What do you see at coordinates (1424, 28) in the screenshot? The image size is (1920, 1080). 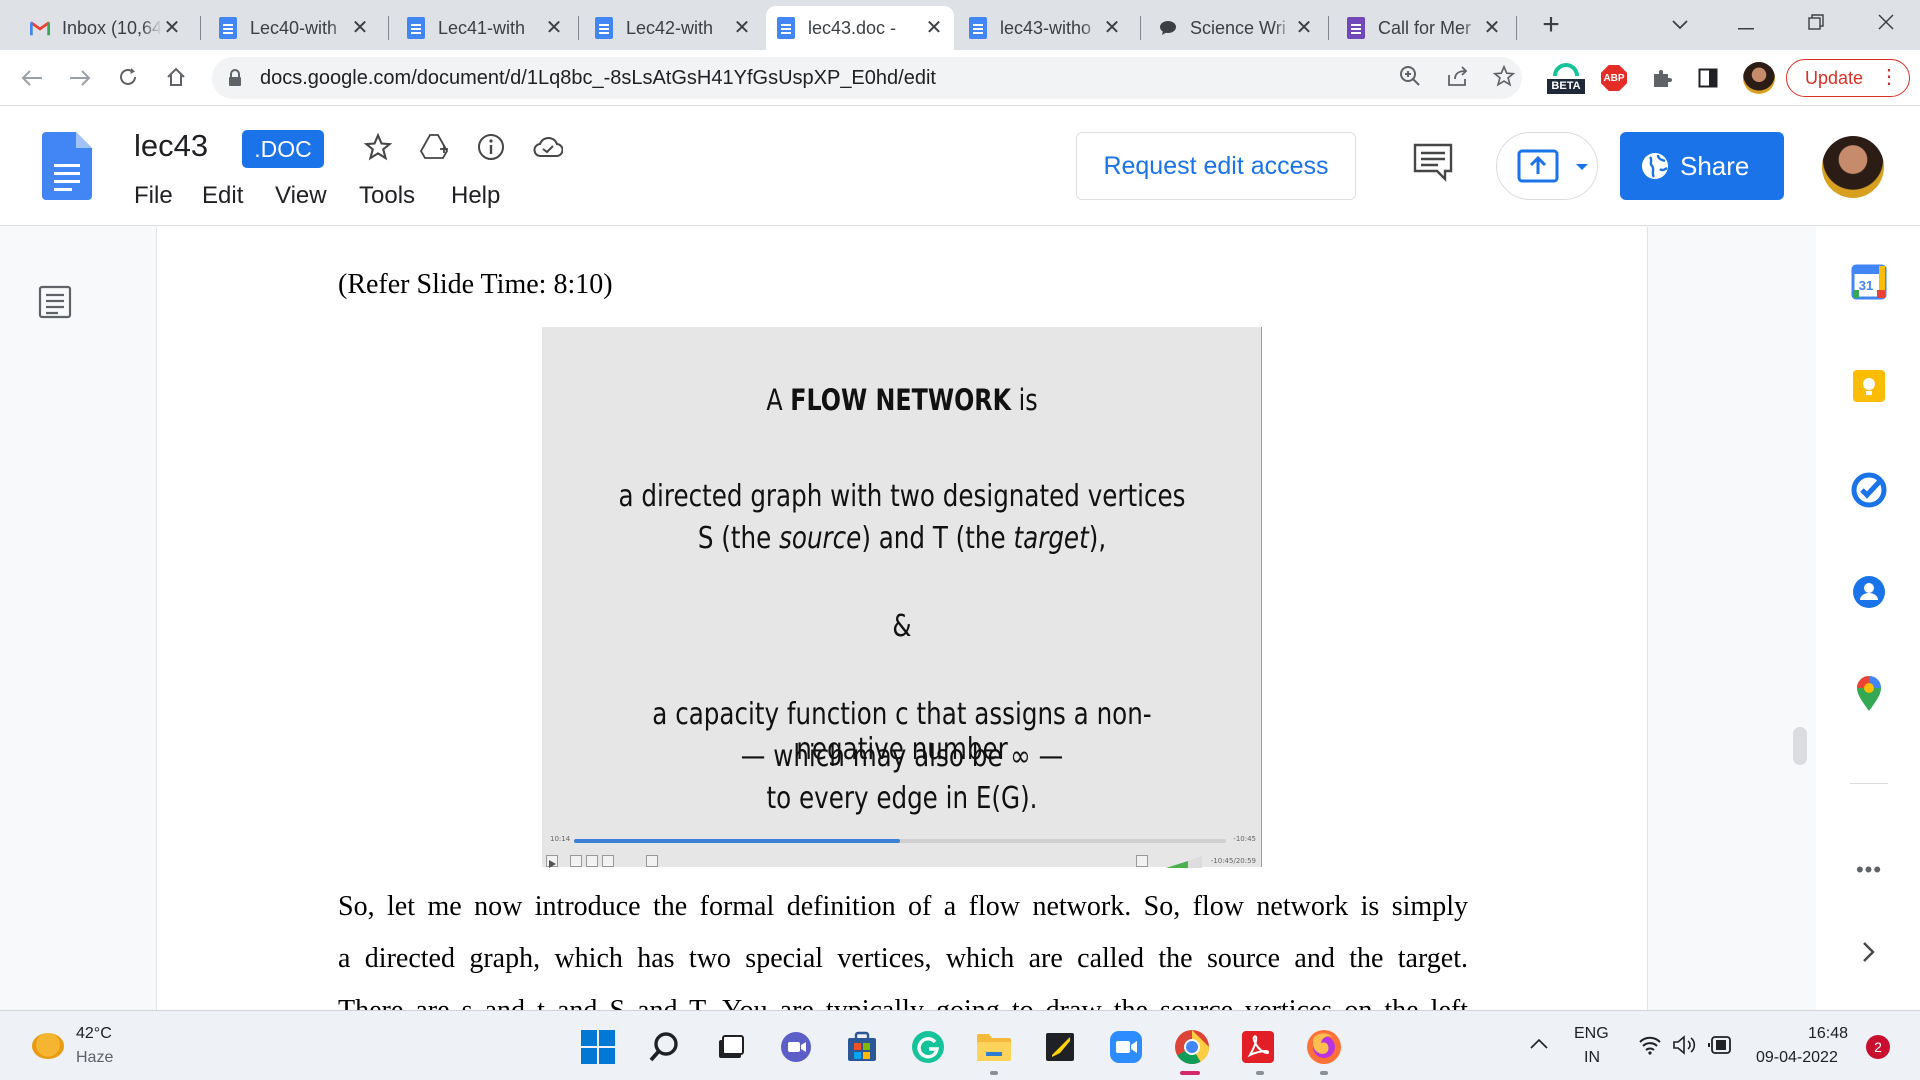 I see `tab-call-for-members: Call for Mer ✕` at bounding box center [1424, 28].